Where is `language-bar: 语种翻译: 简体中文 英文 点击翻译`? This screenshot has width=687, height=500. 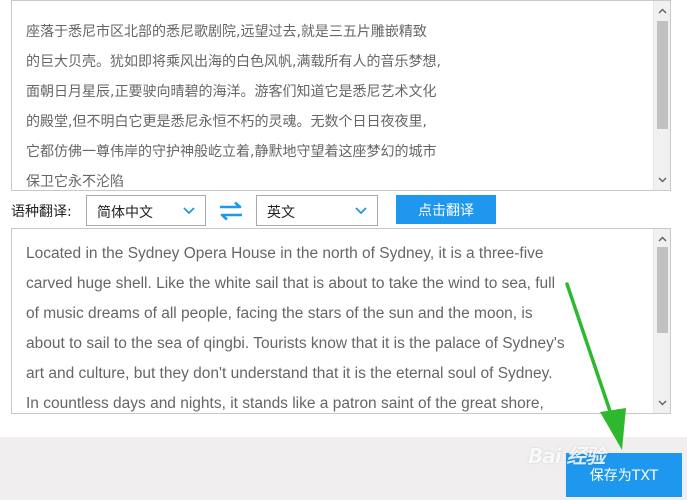
language-bar: 语种翻译: 简体中文 英文 点击翻译 is located at coordinates (343, 211).